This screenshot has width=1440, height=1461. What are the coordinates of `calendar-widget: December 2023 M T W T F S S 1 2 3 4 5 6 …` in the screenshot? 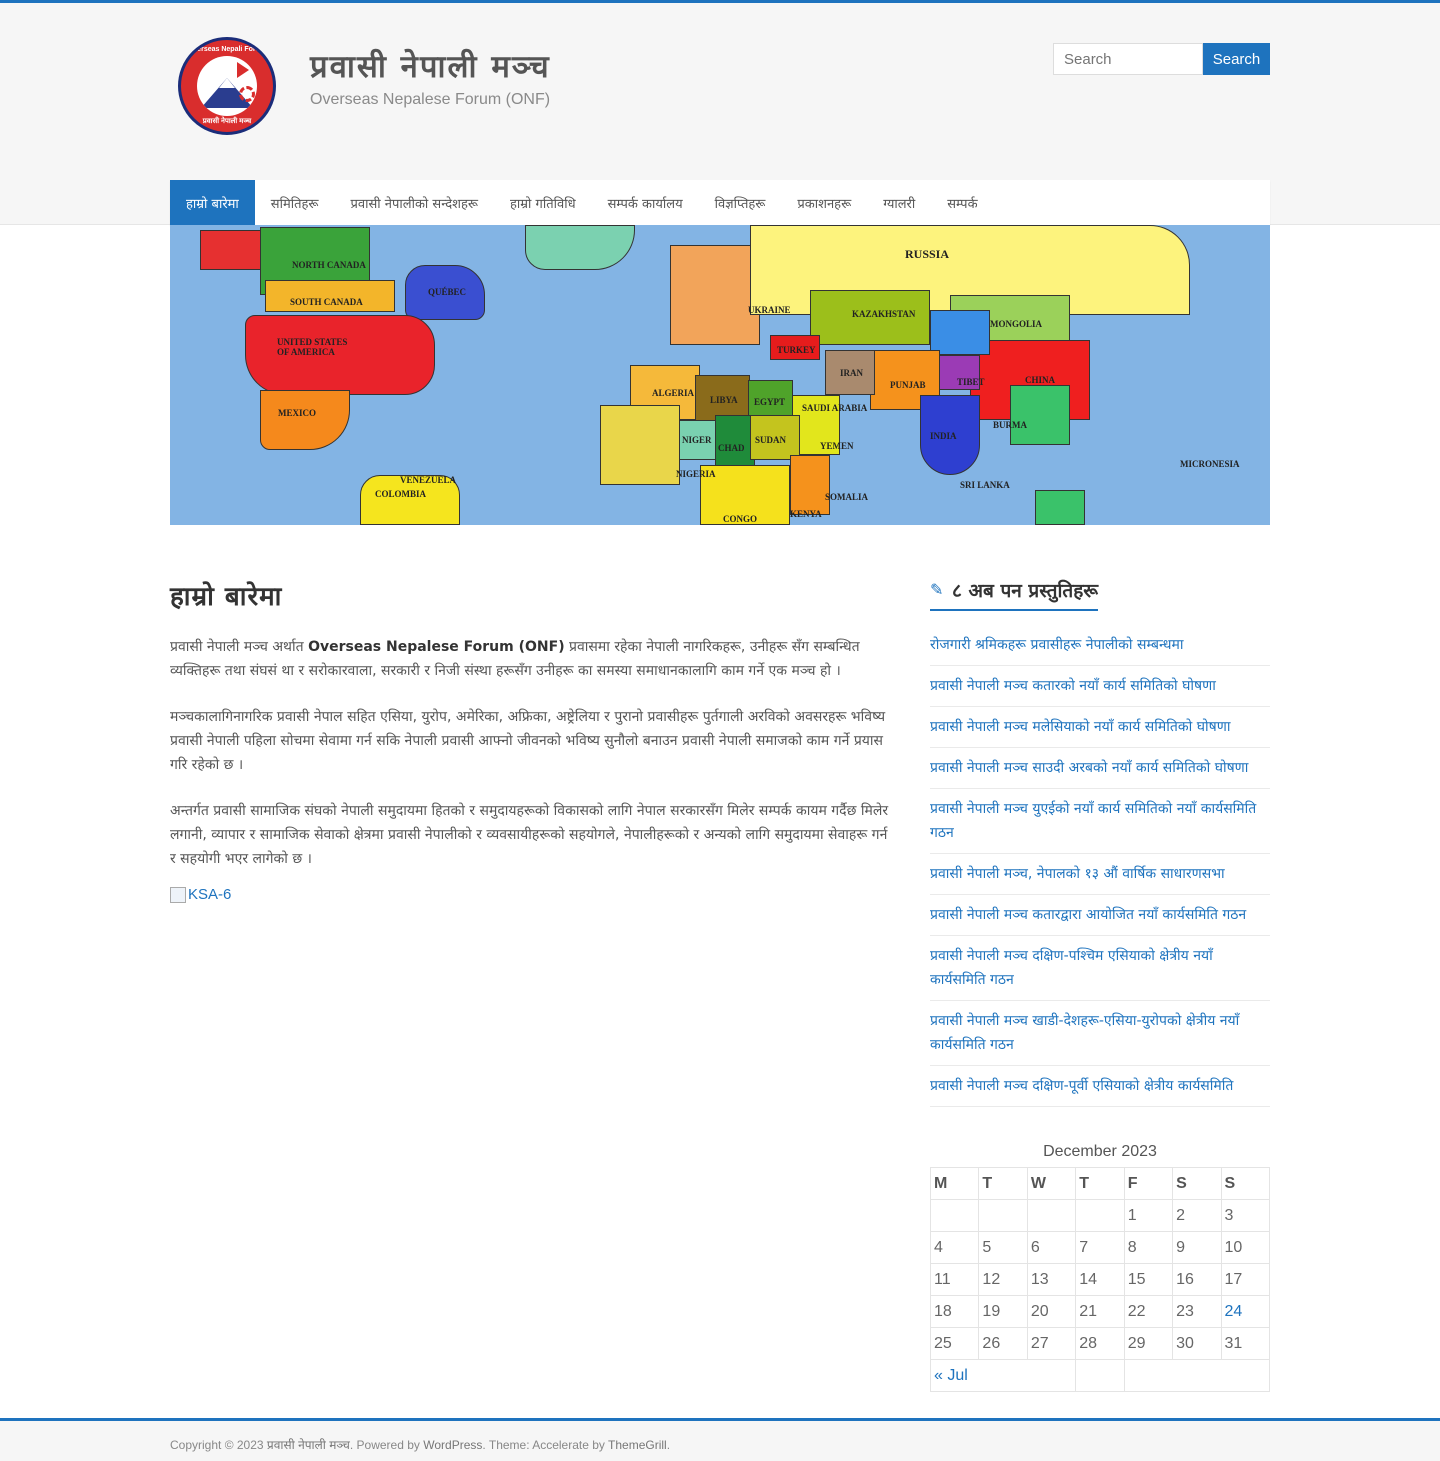 It's located at (1100, 1267).